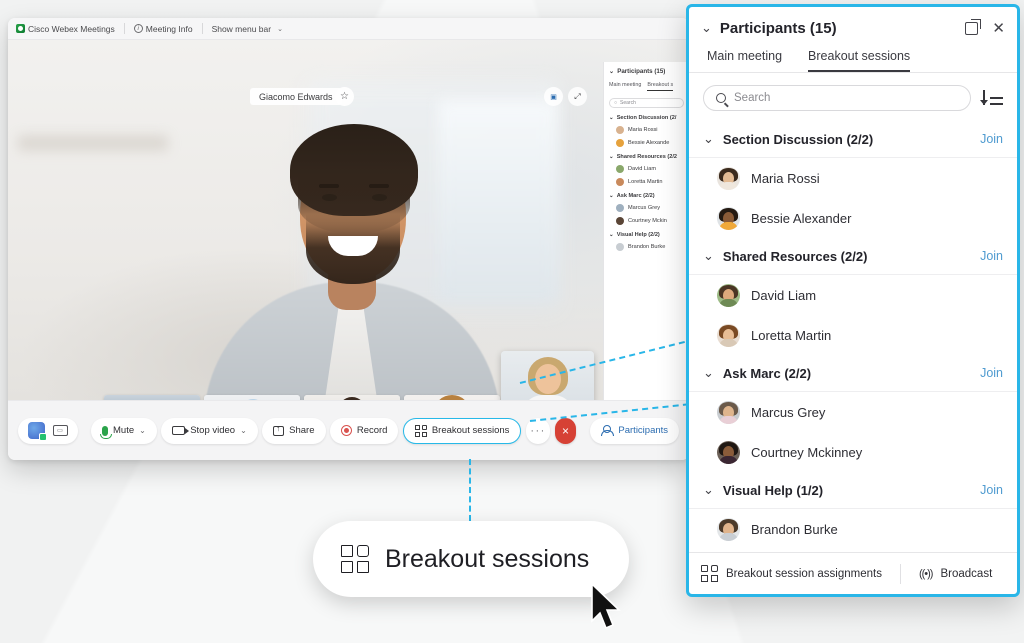 Image resolution: width=1024 pixels, height=643 pixels. I want to click on search-placeholder: Search, so click(752, 98).